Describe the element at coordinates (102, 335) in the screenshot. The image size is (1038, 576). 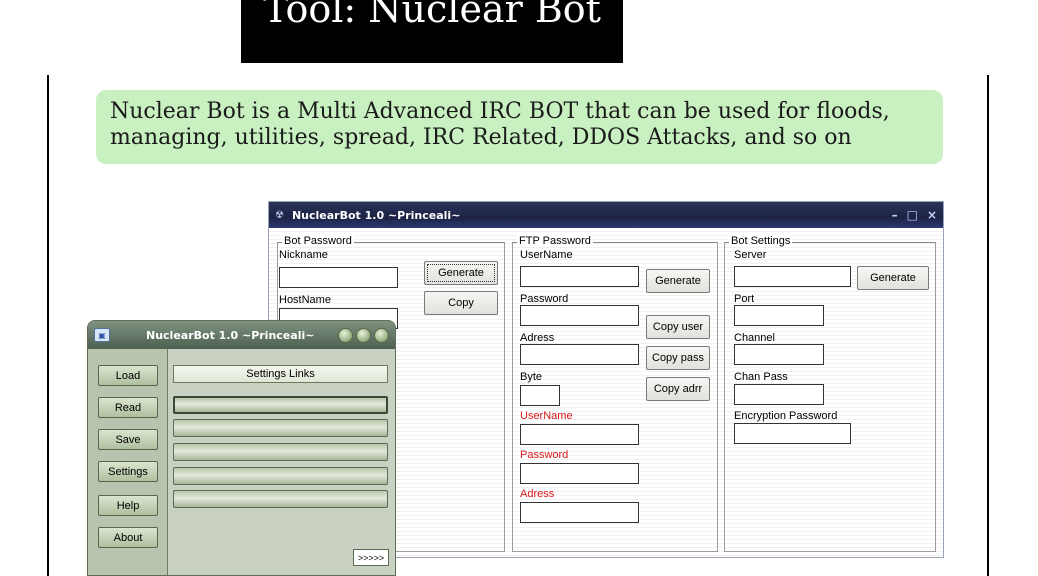
I see `skin-app-icon: ▣` at that location.